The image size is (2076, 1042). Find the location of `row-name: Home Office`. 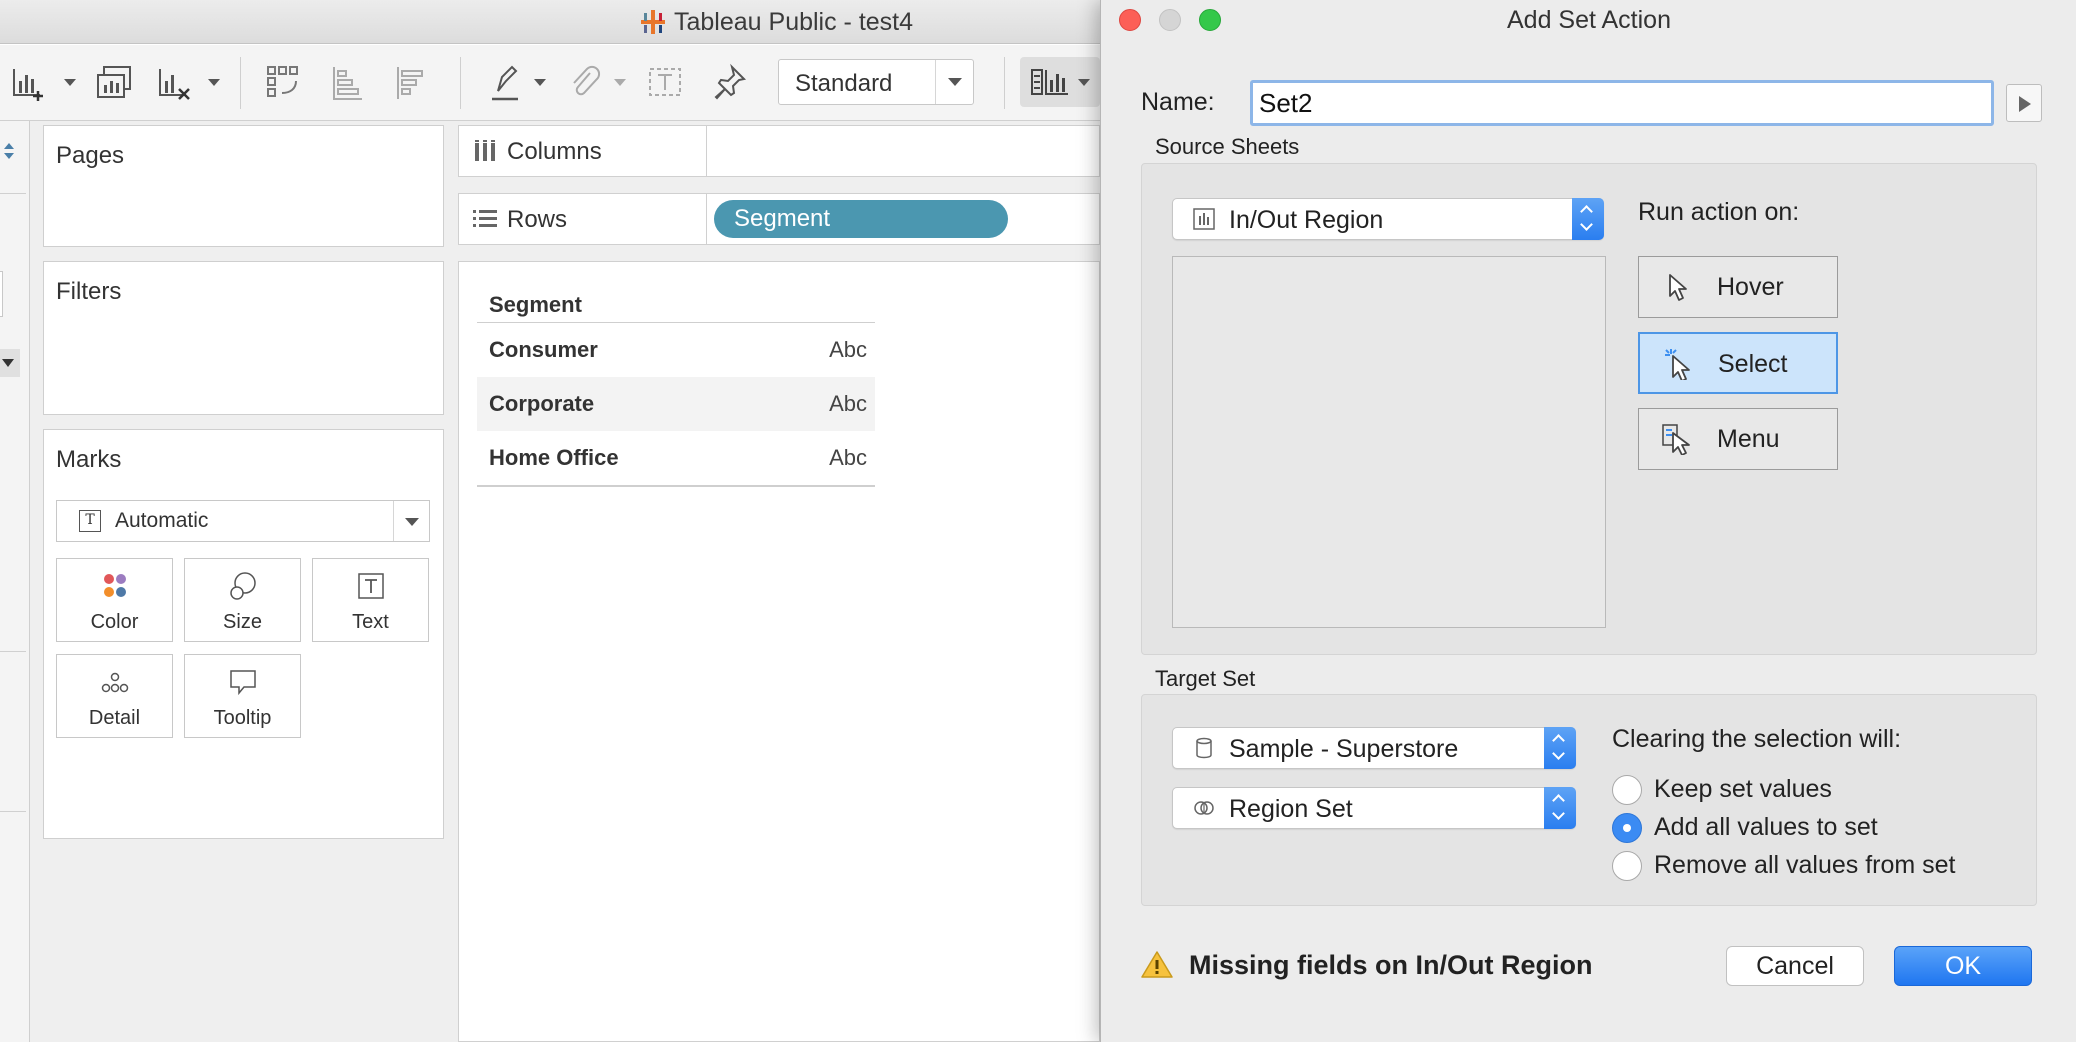

row-name: Home Office is located at coordinates (554, 457).